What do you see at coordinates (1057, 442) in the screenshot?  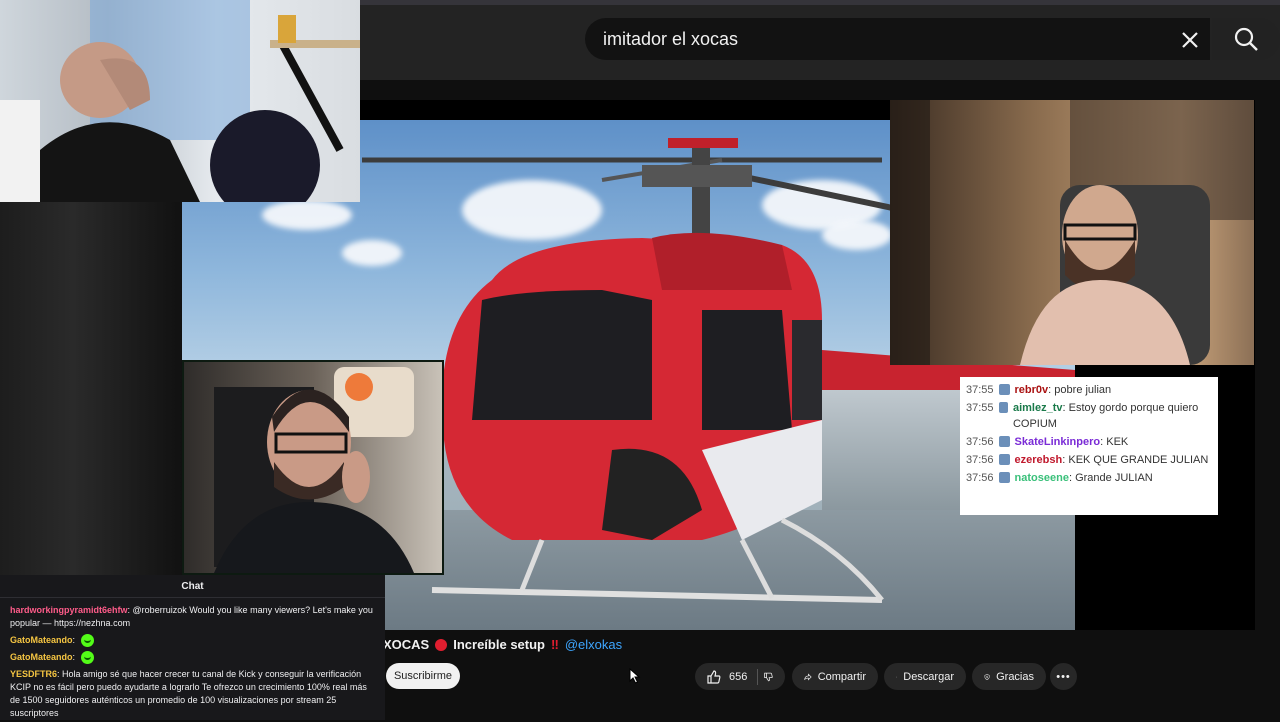 I see `username: SkateLinkinpero` at bounding box center [1057, 442].